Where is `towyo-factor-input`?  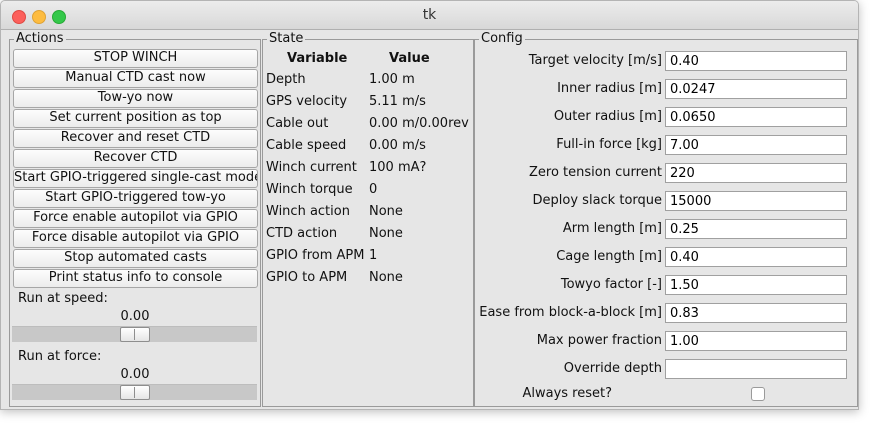
towyo-factor-input is located at coordinates (756, 285).